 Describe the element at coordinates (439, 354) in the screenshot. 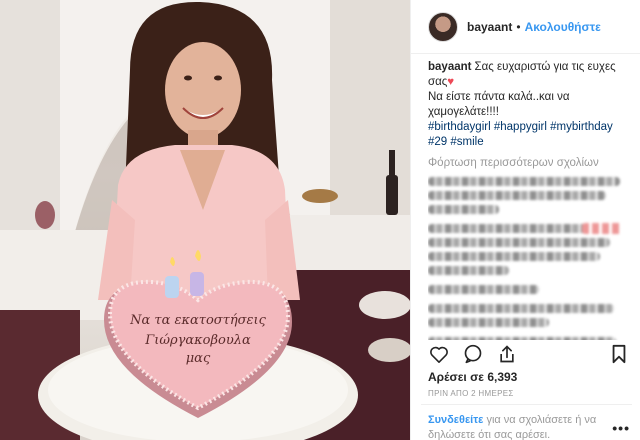

I see `heart-outline-icon` at that location.